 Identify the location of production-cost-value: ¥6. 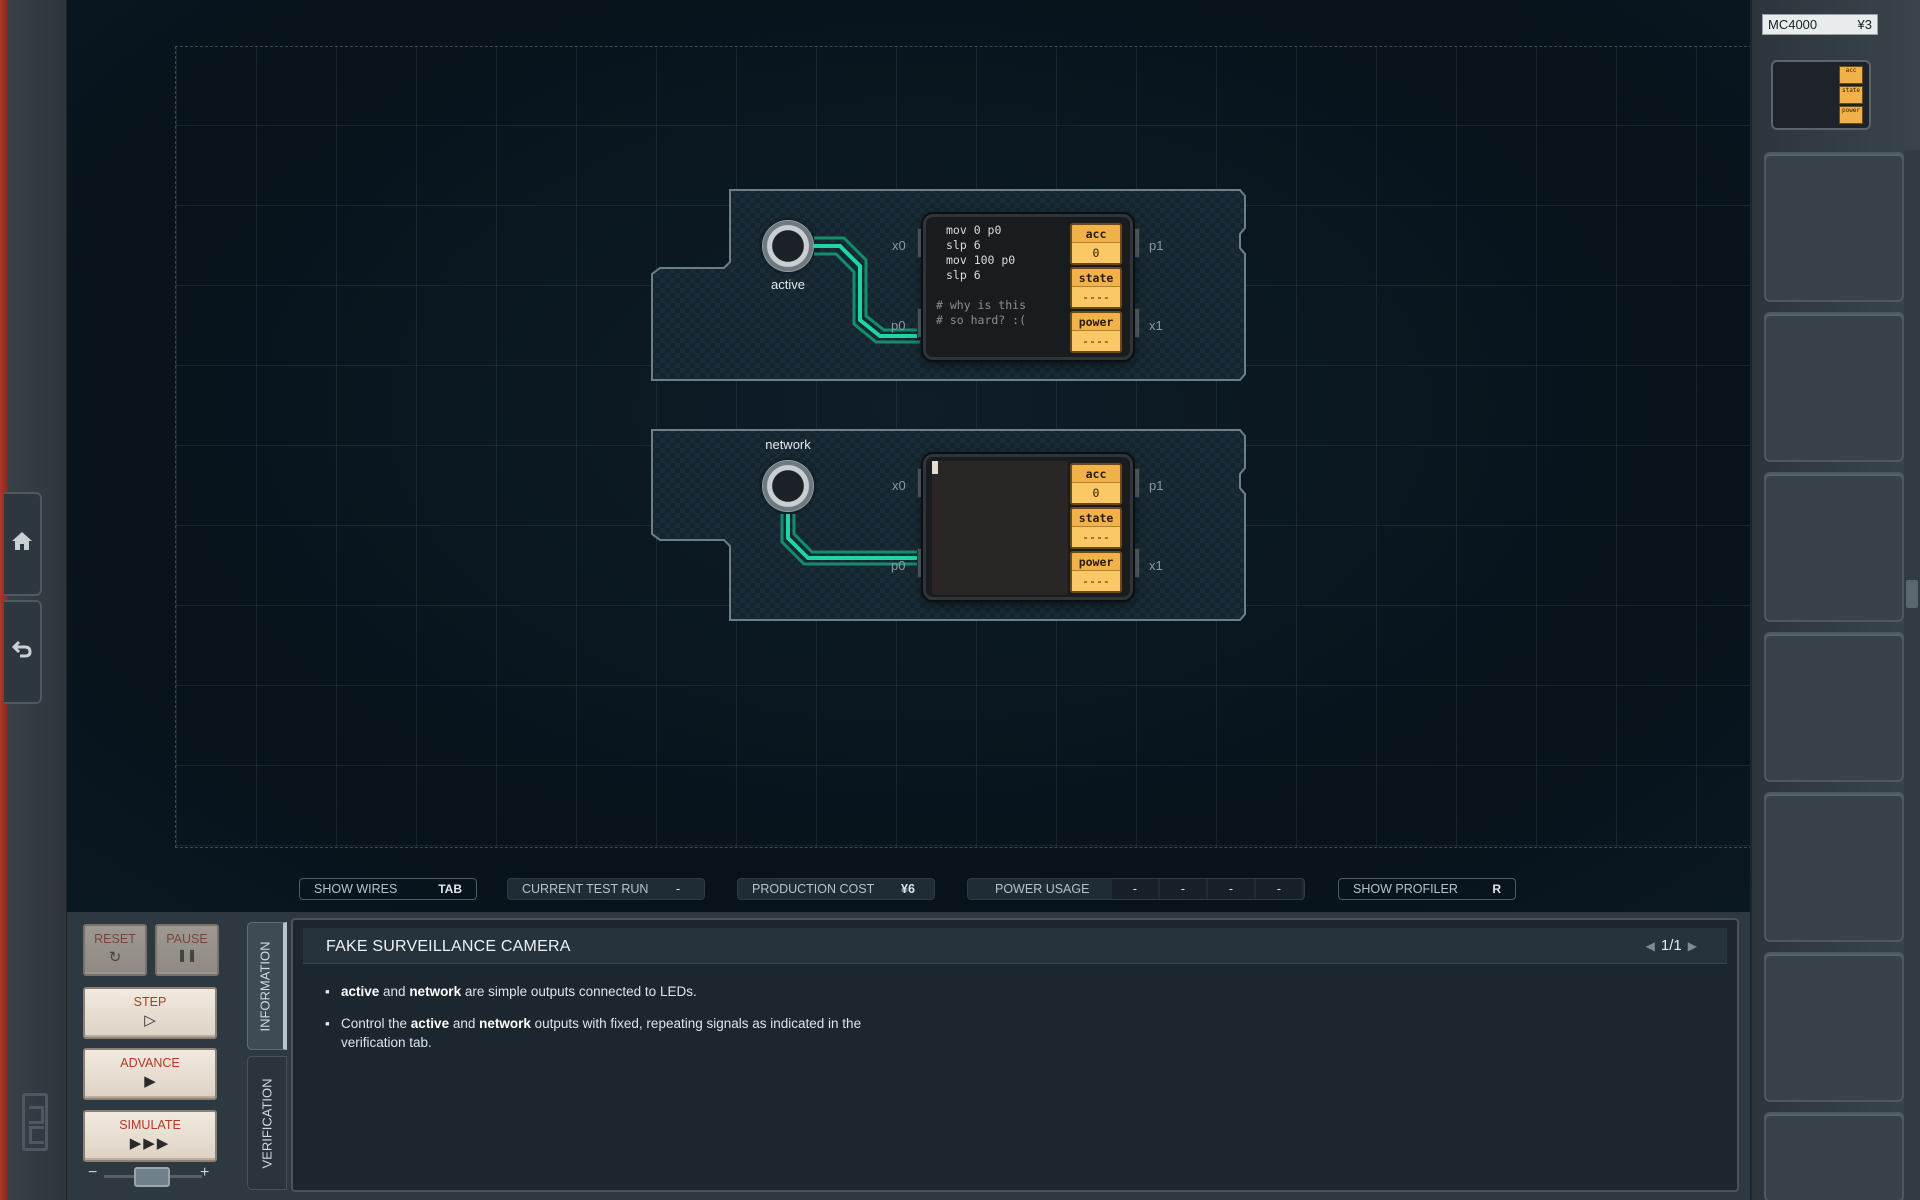
(908, 889).